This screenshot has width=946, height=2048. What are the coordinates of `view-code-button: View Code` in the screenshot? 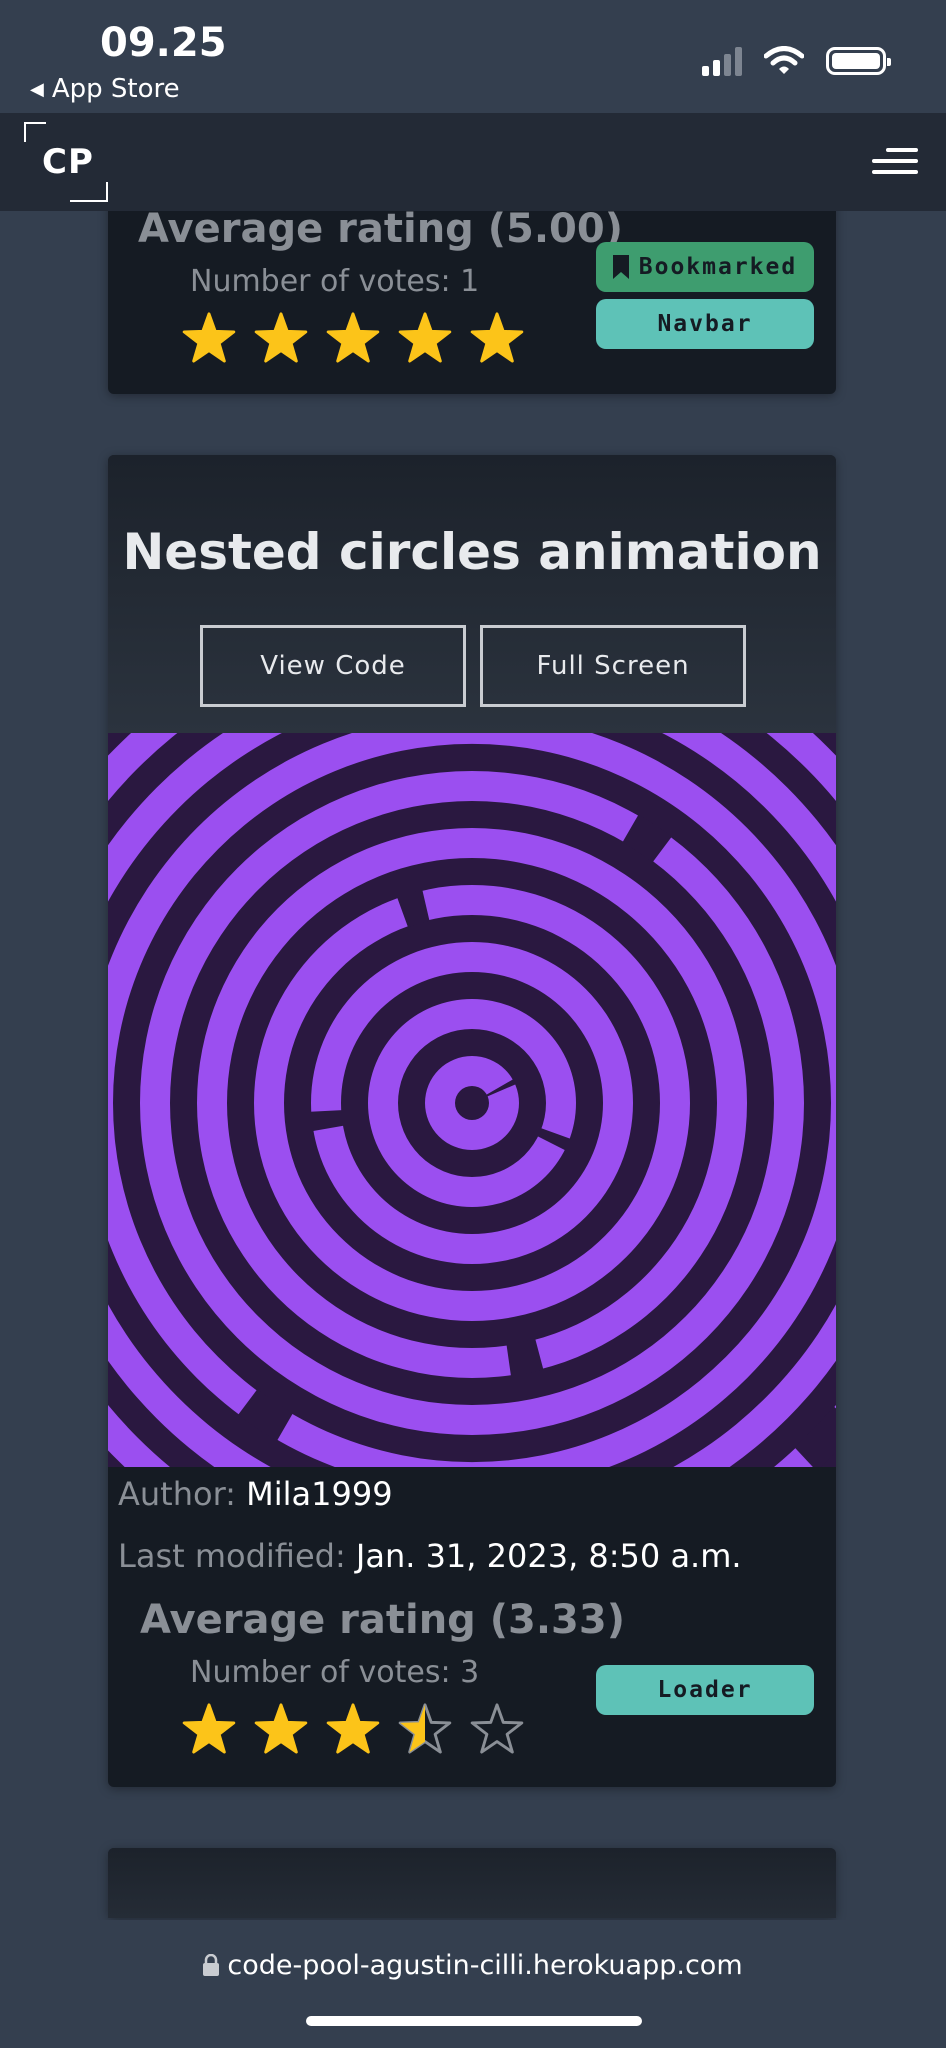 It's located at (333, 666).